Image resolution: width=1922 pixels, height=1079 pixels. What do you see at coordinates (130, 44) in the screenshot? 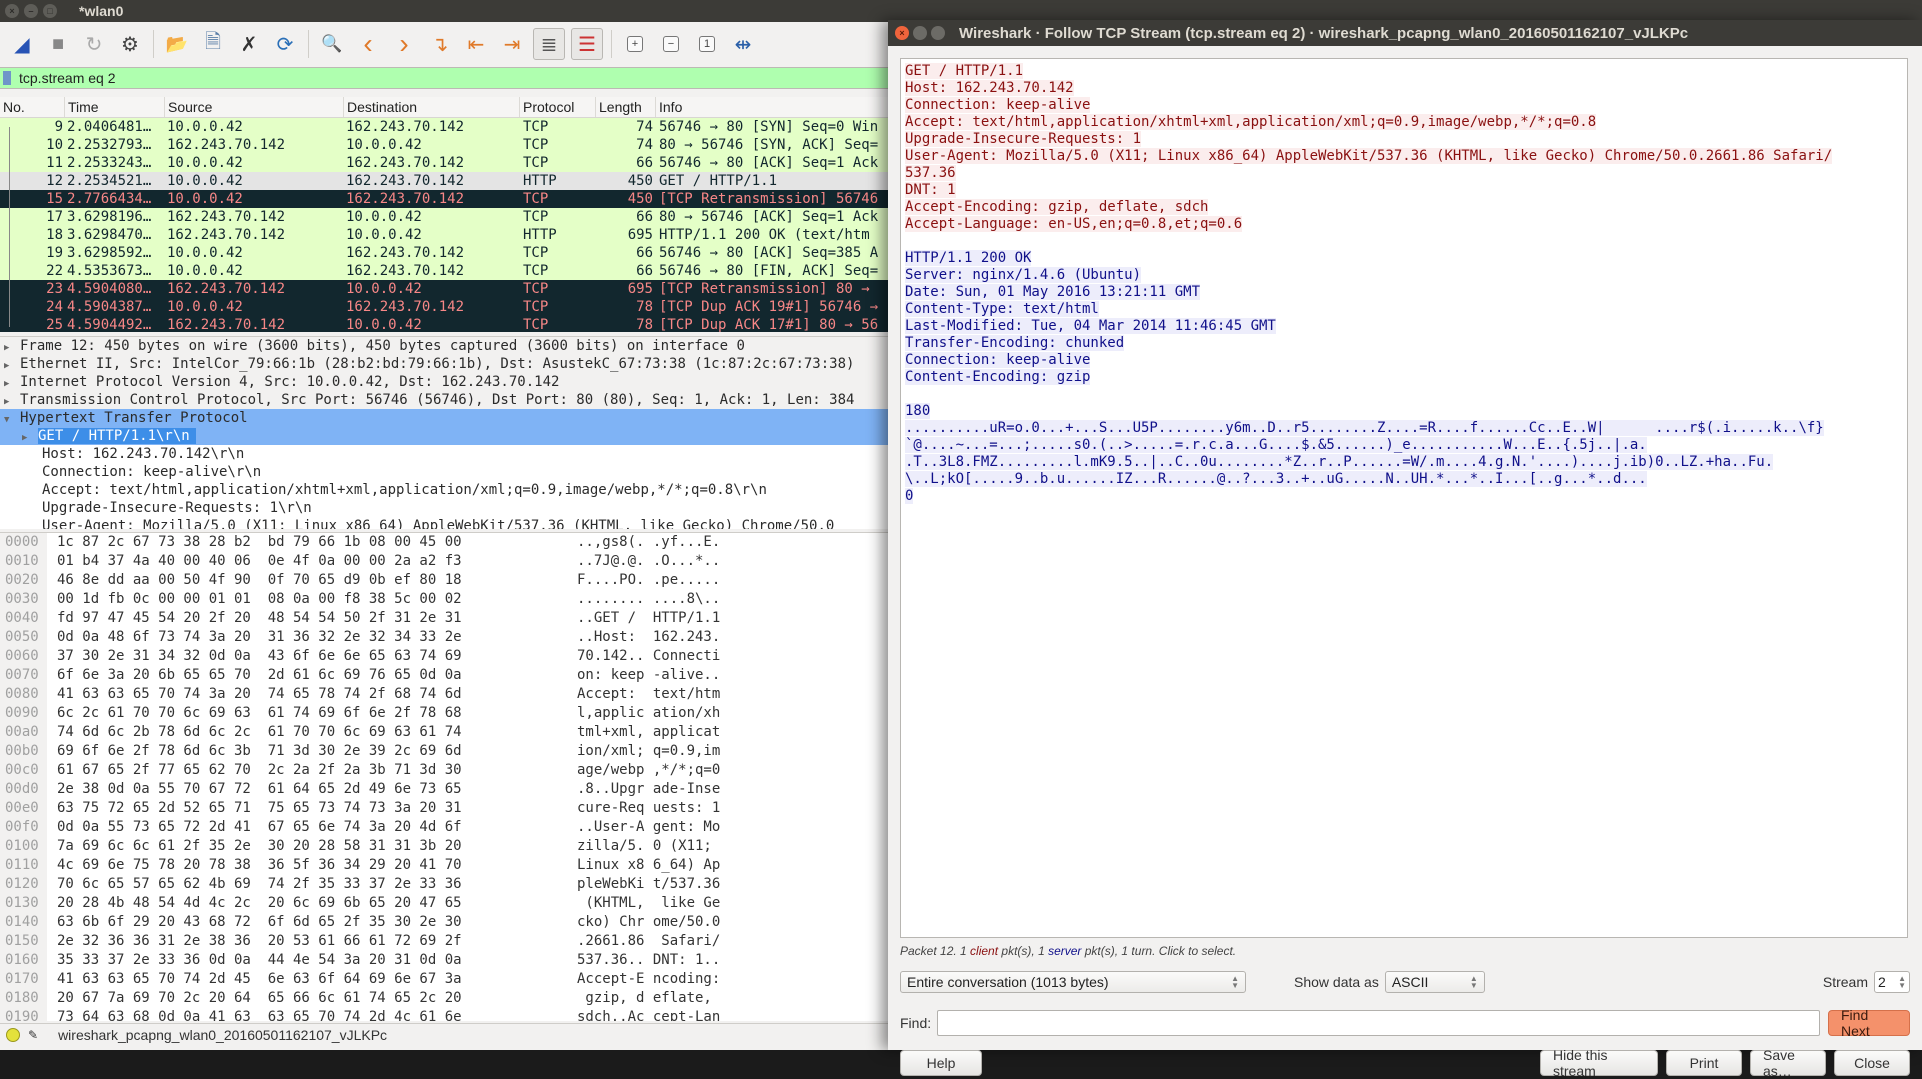
I see `capture-options-icon: ⚙` at bounding box center [130, 44].